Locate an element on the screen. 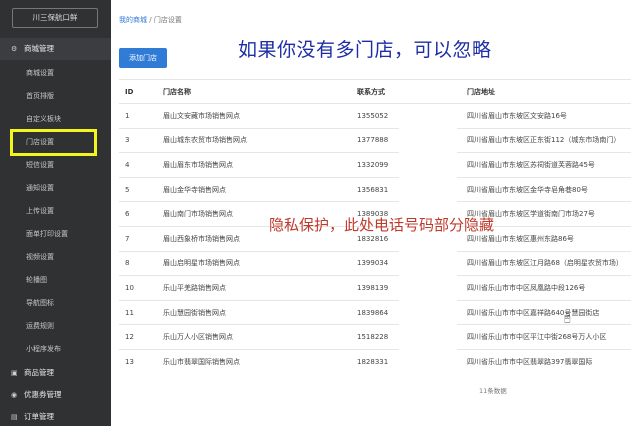 This screenshot has height=426, width=640. privacy-mask is located at coordinates (428, 255).